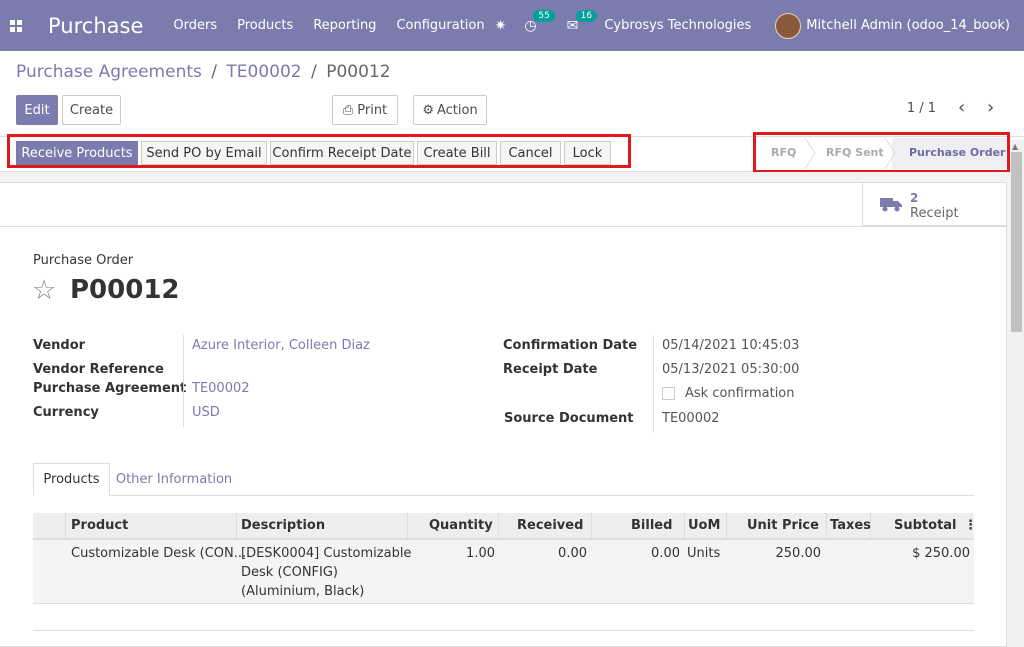 The height and width of the screenshot is (647, 1024). I want to click on column-header-quantity: Quantity, so click(461, 525).